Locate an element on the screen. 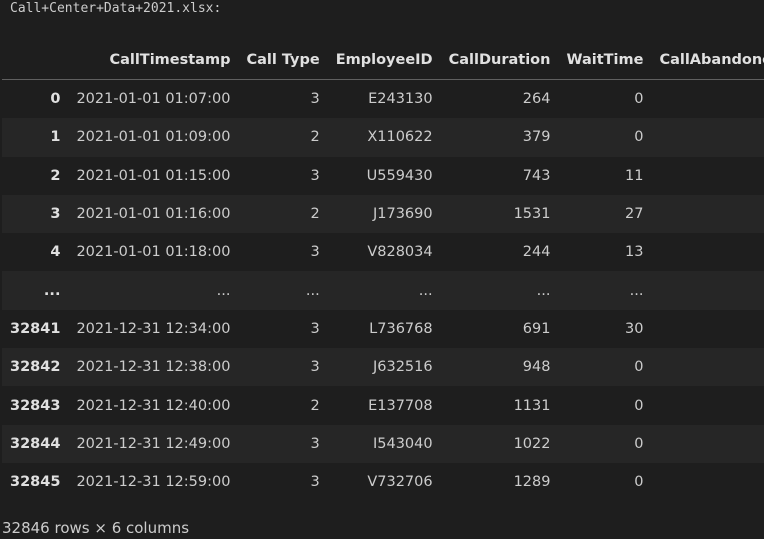  row-index: 4 is located at coordinates (55, 252).